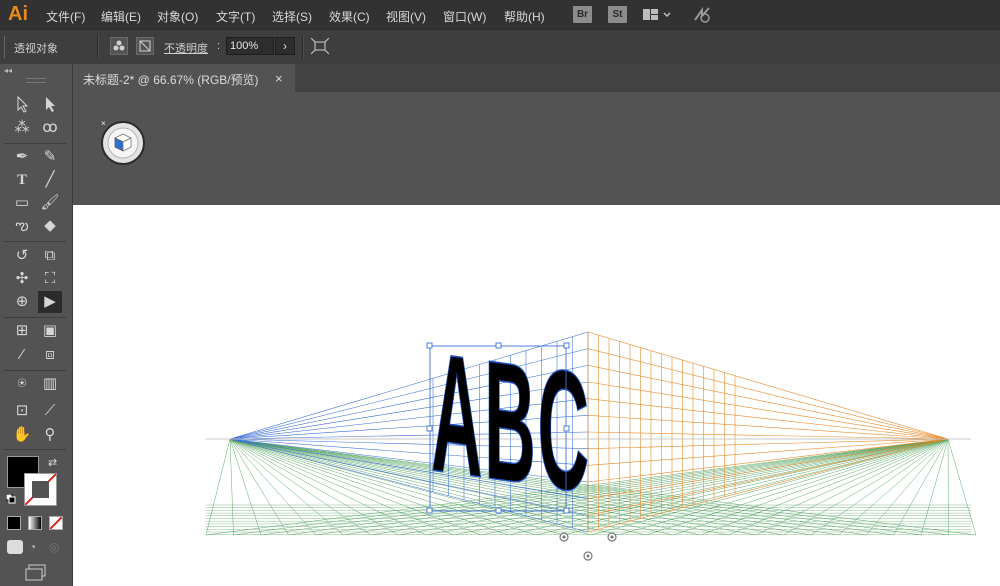  What do you see at coordinates (22, 128) in the screenshot?
I see `magic-wand-icon: ⁂` at bounding box center [22, 128].